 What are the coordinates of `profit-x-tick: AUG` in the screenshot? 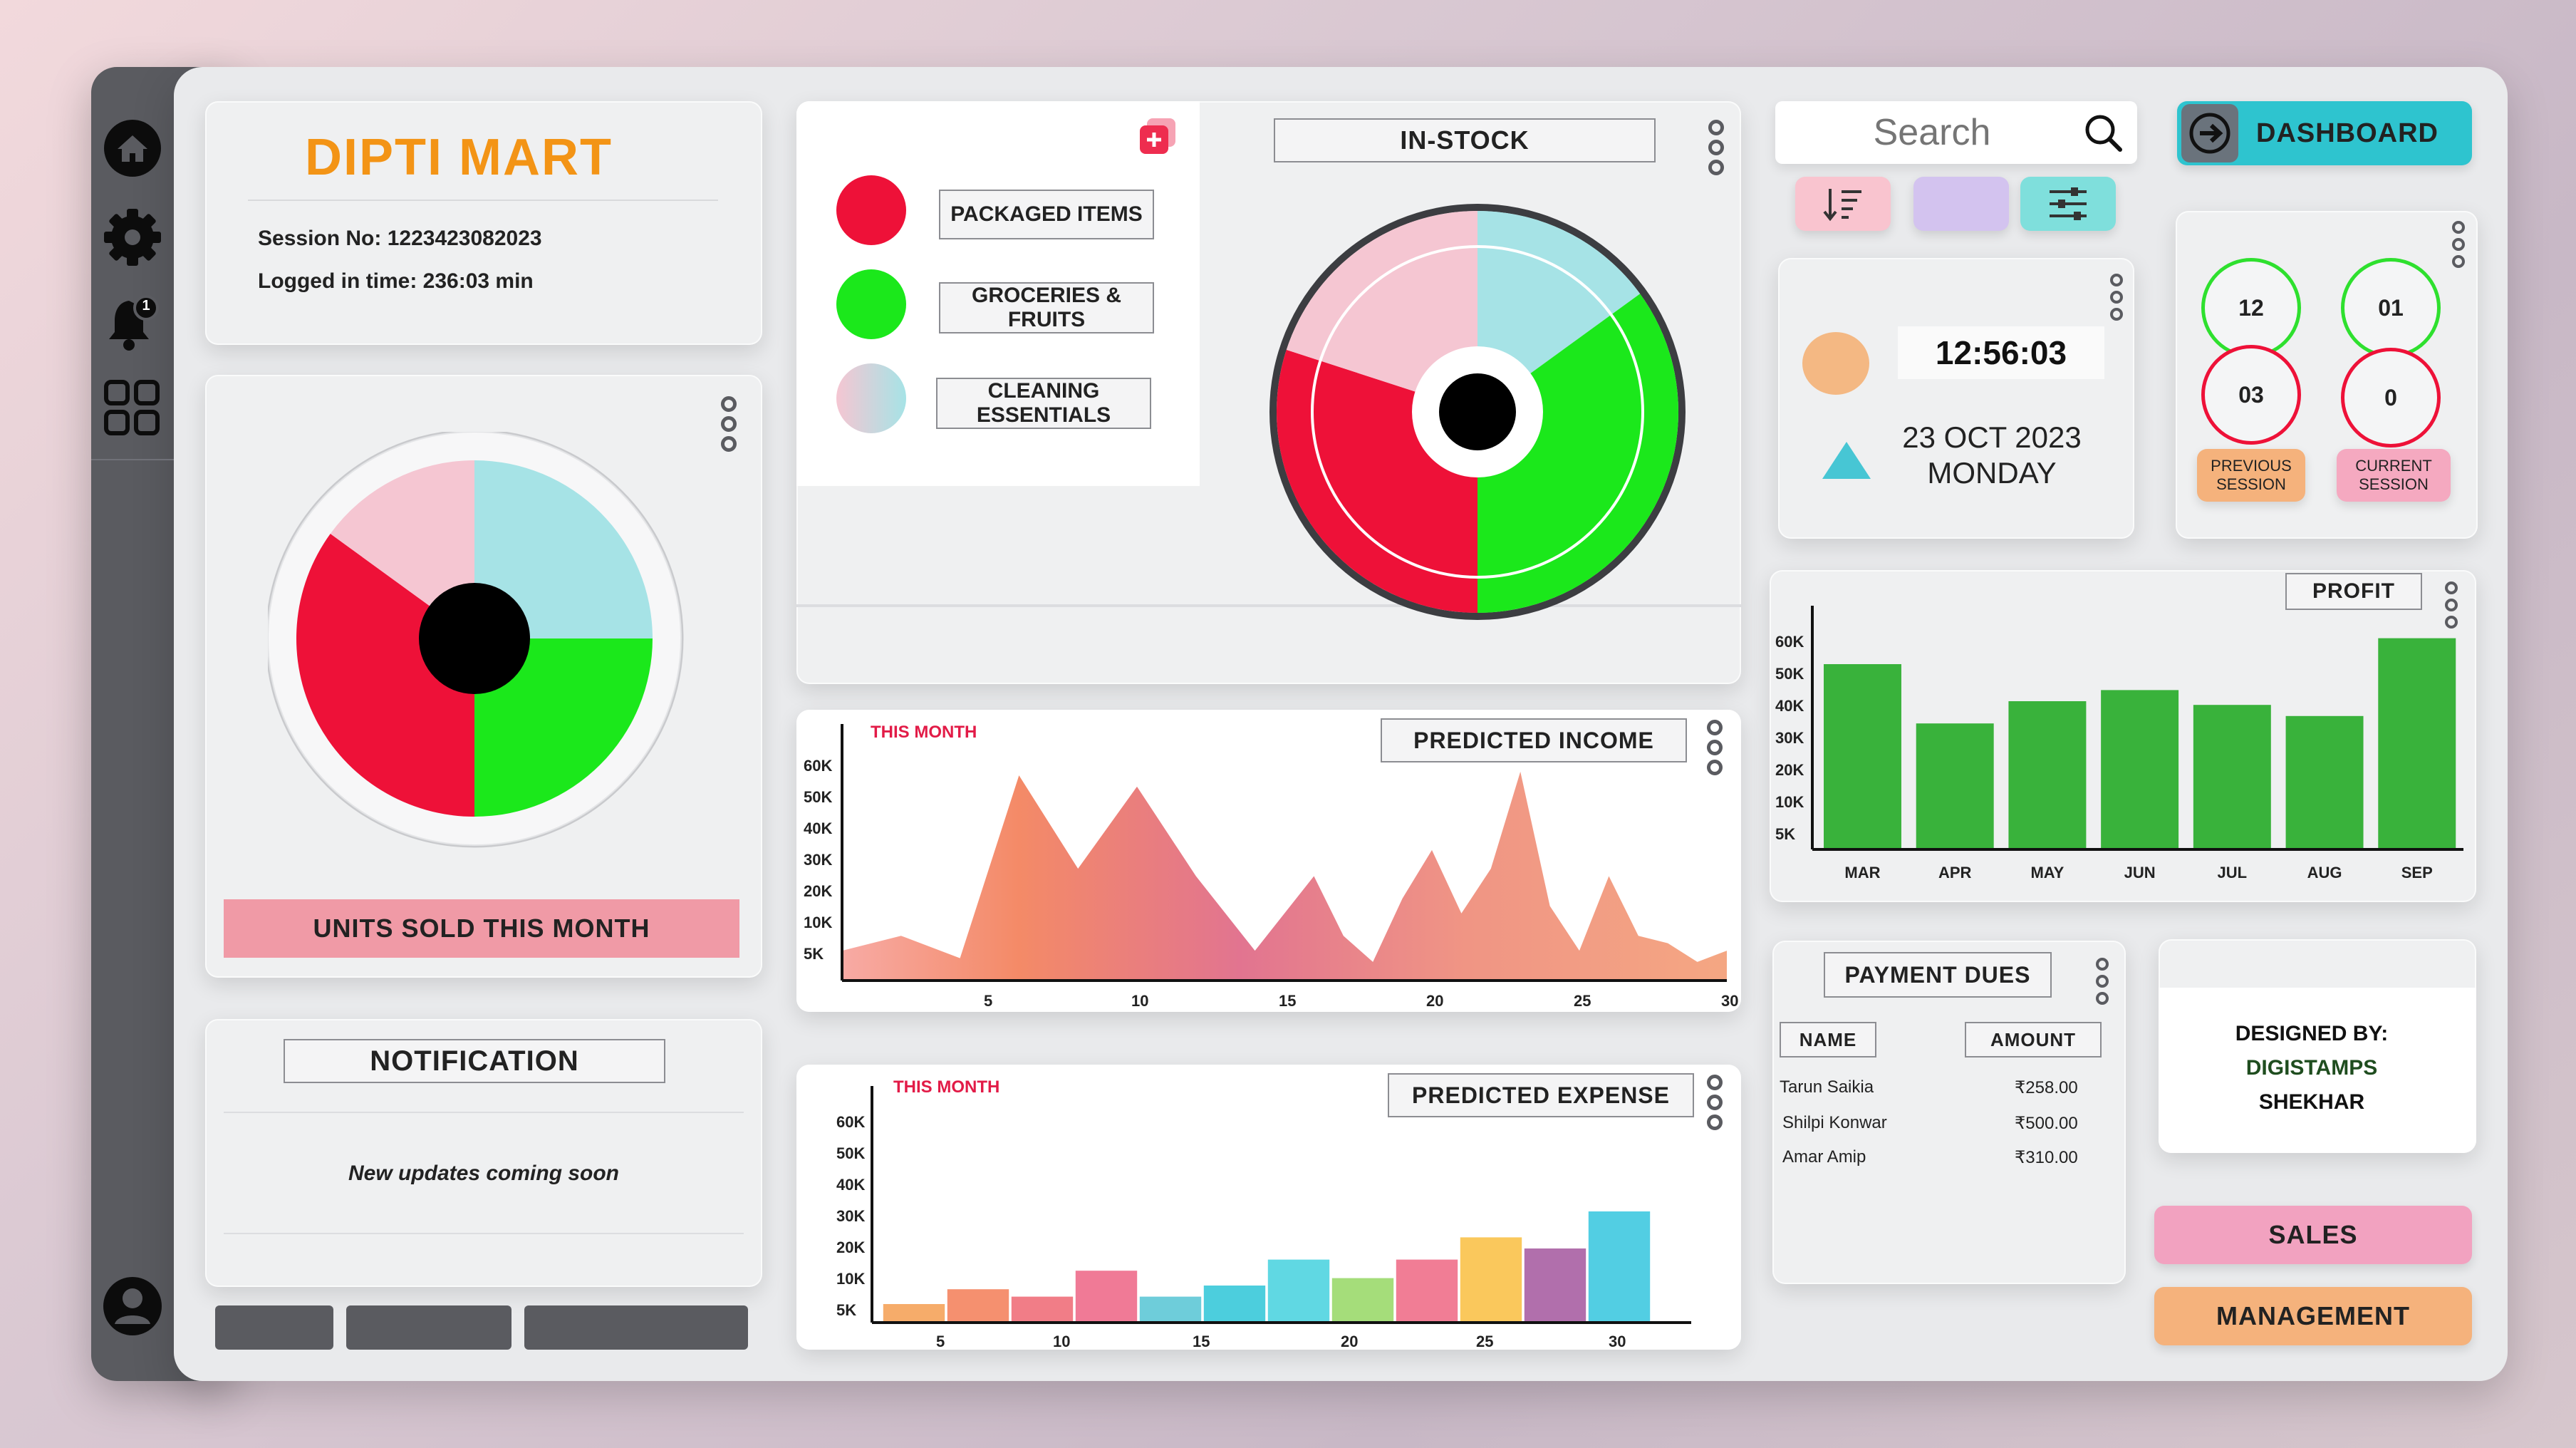 It's located at (2324, 872).